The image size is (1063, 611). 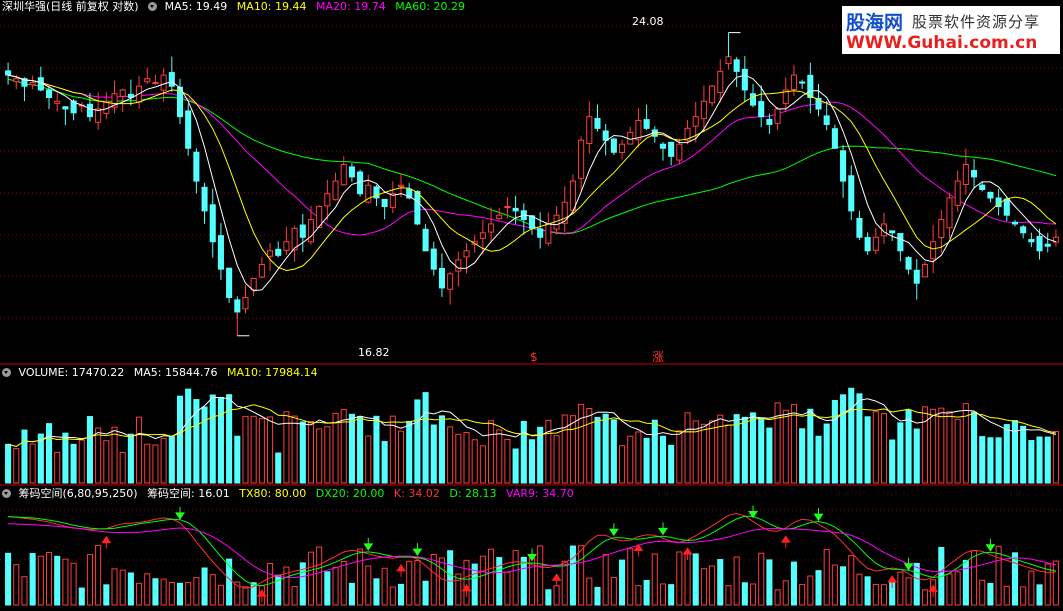 I want to click on high-marker-label: 24.08, so click(x=648, y=21).